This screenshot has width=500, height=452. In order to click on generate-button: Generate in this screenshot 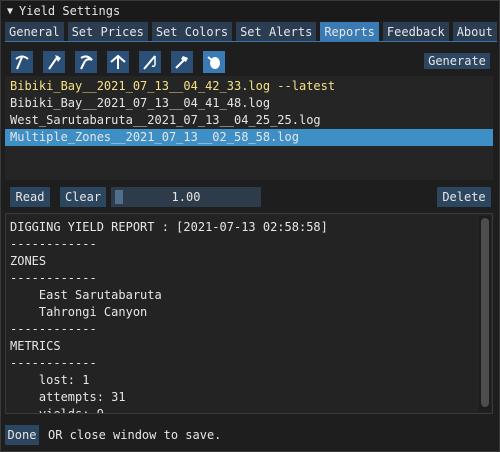, I will do `click(457, 61)`.